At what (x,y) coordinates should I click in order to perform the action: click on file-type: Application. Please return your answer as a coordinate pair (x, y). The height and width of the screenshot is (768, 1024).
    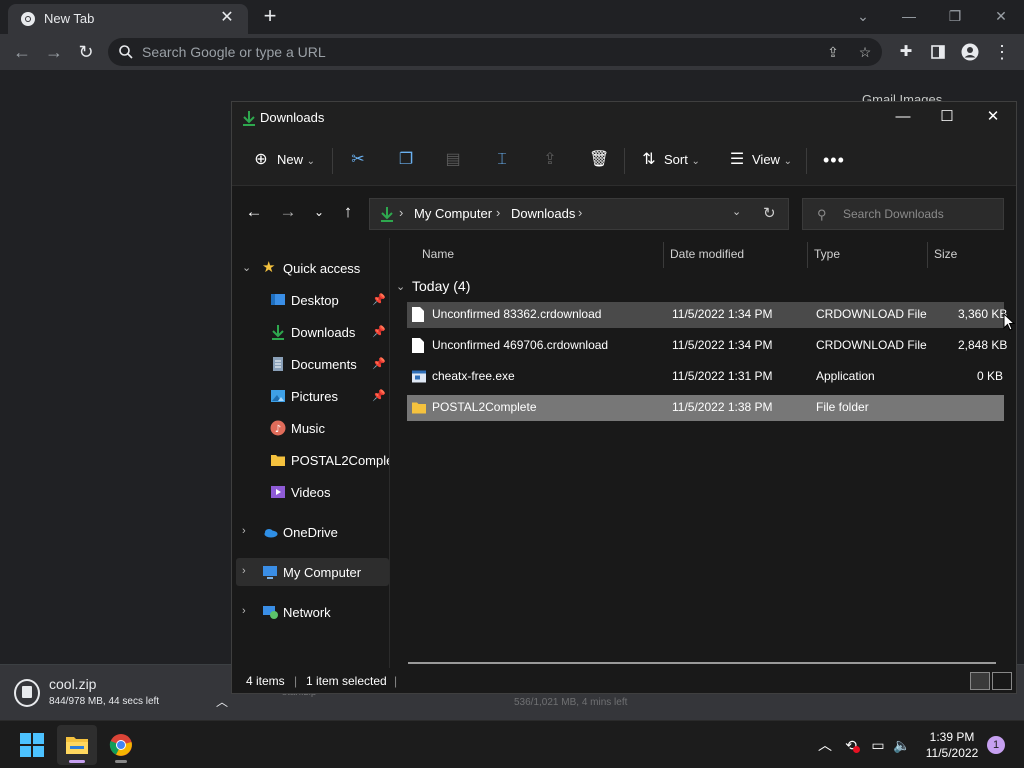
    Looking at the image, I should click on (845, 376).